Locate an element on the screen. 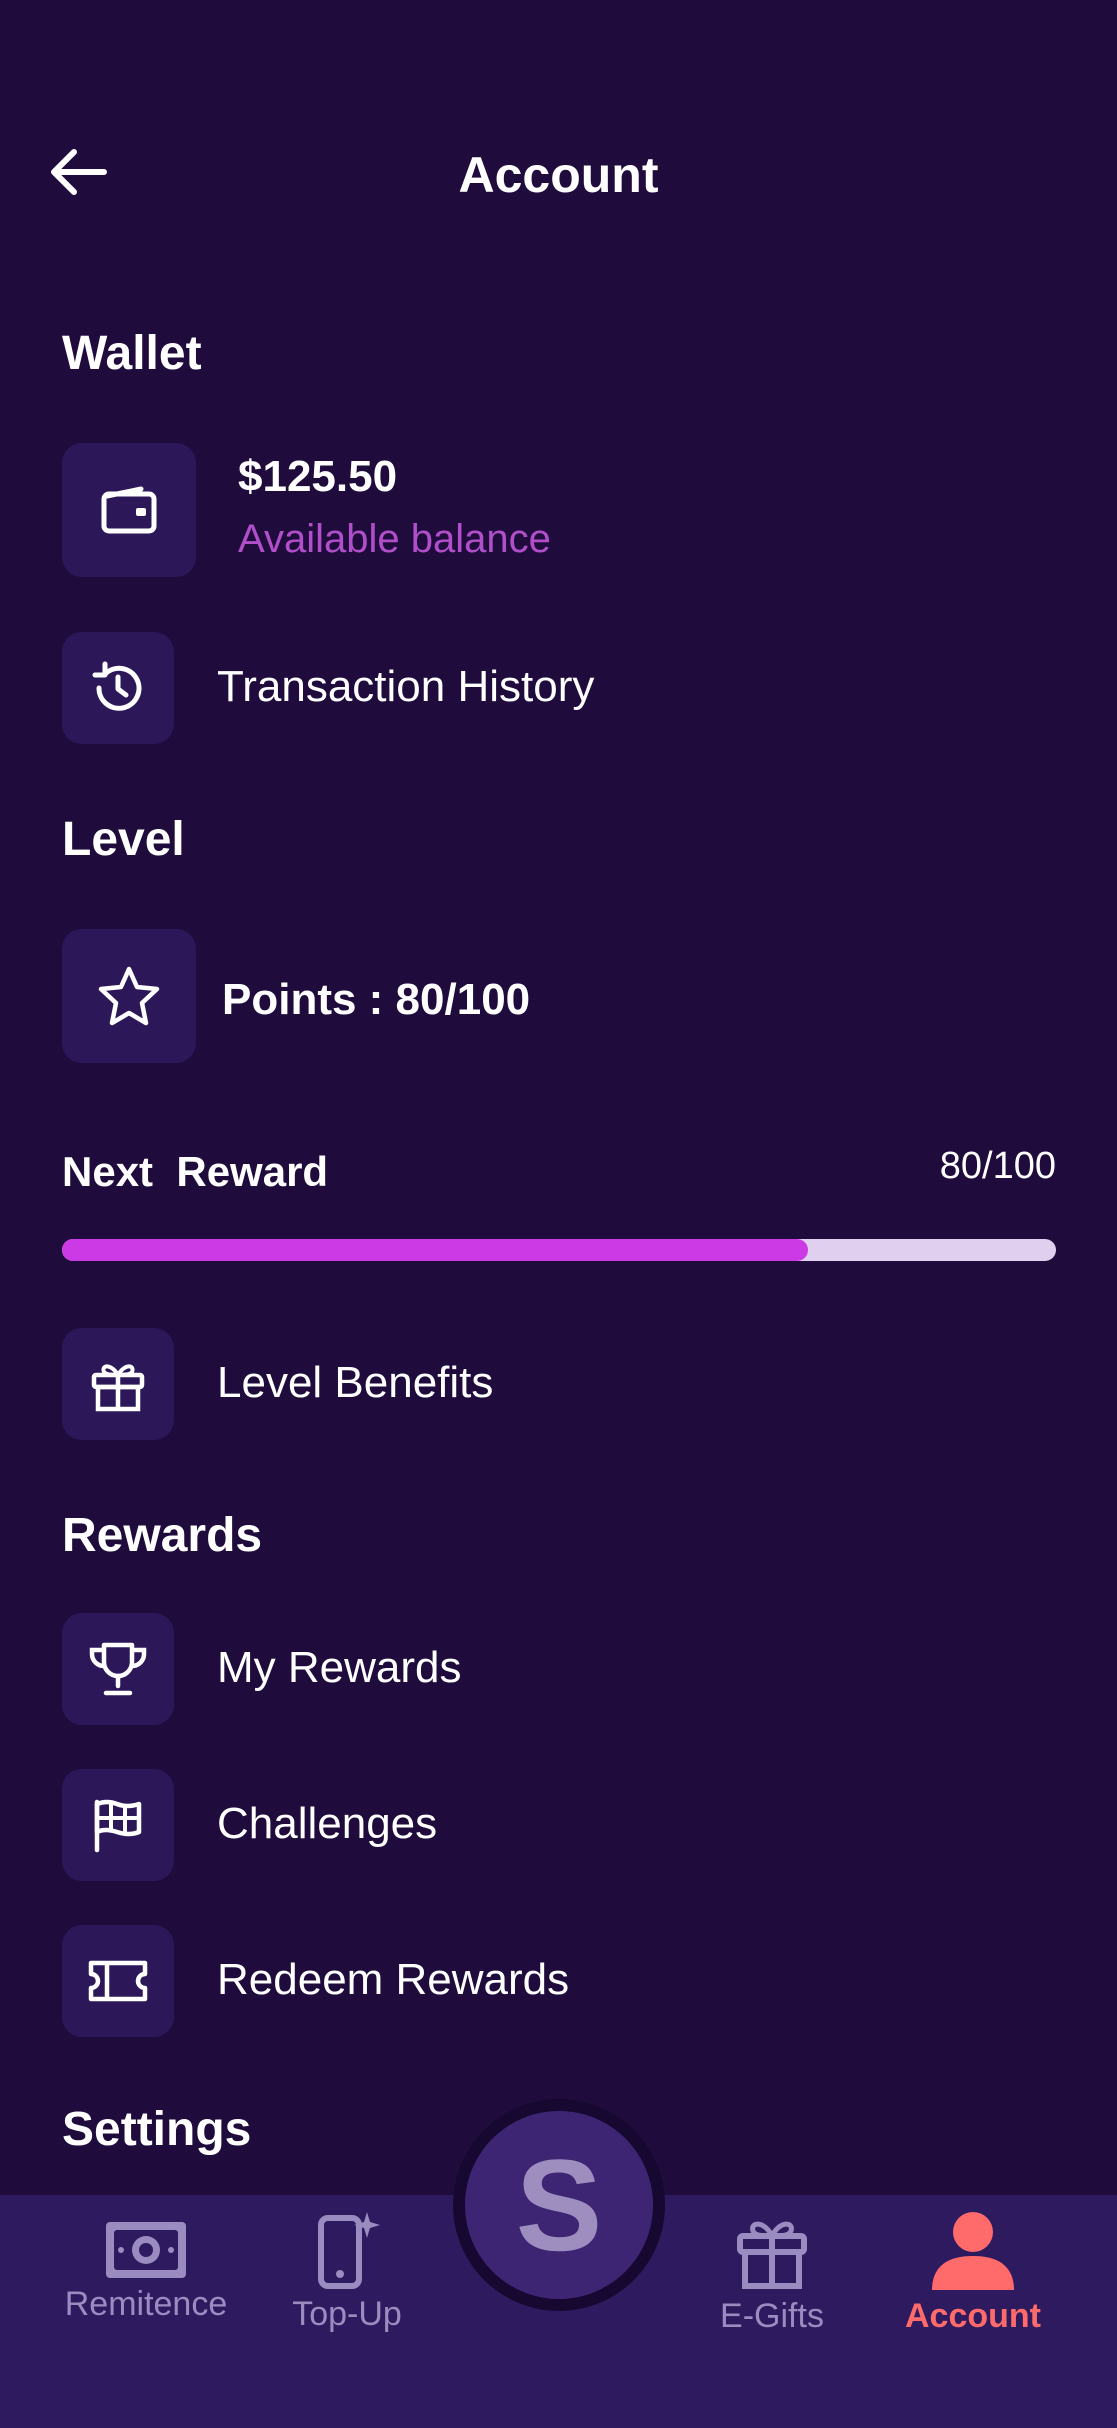 Image resolution: width=1117 pixels, height=2428 pixels. wallet-balance: $125.50 is located at coordinates (318, 476).